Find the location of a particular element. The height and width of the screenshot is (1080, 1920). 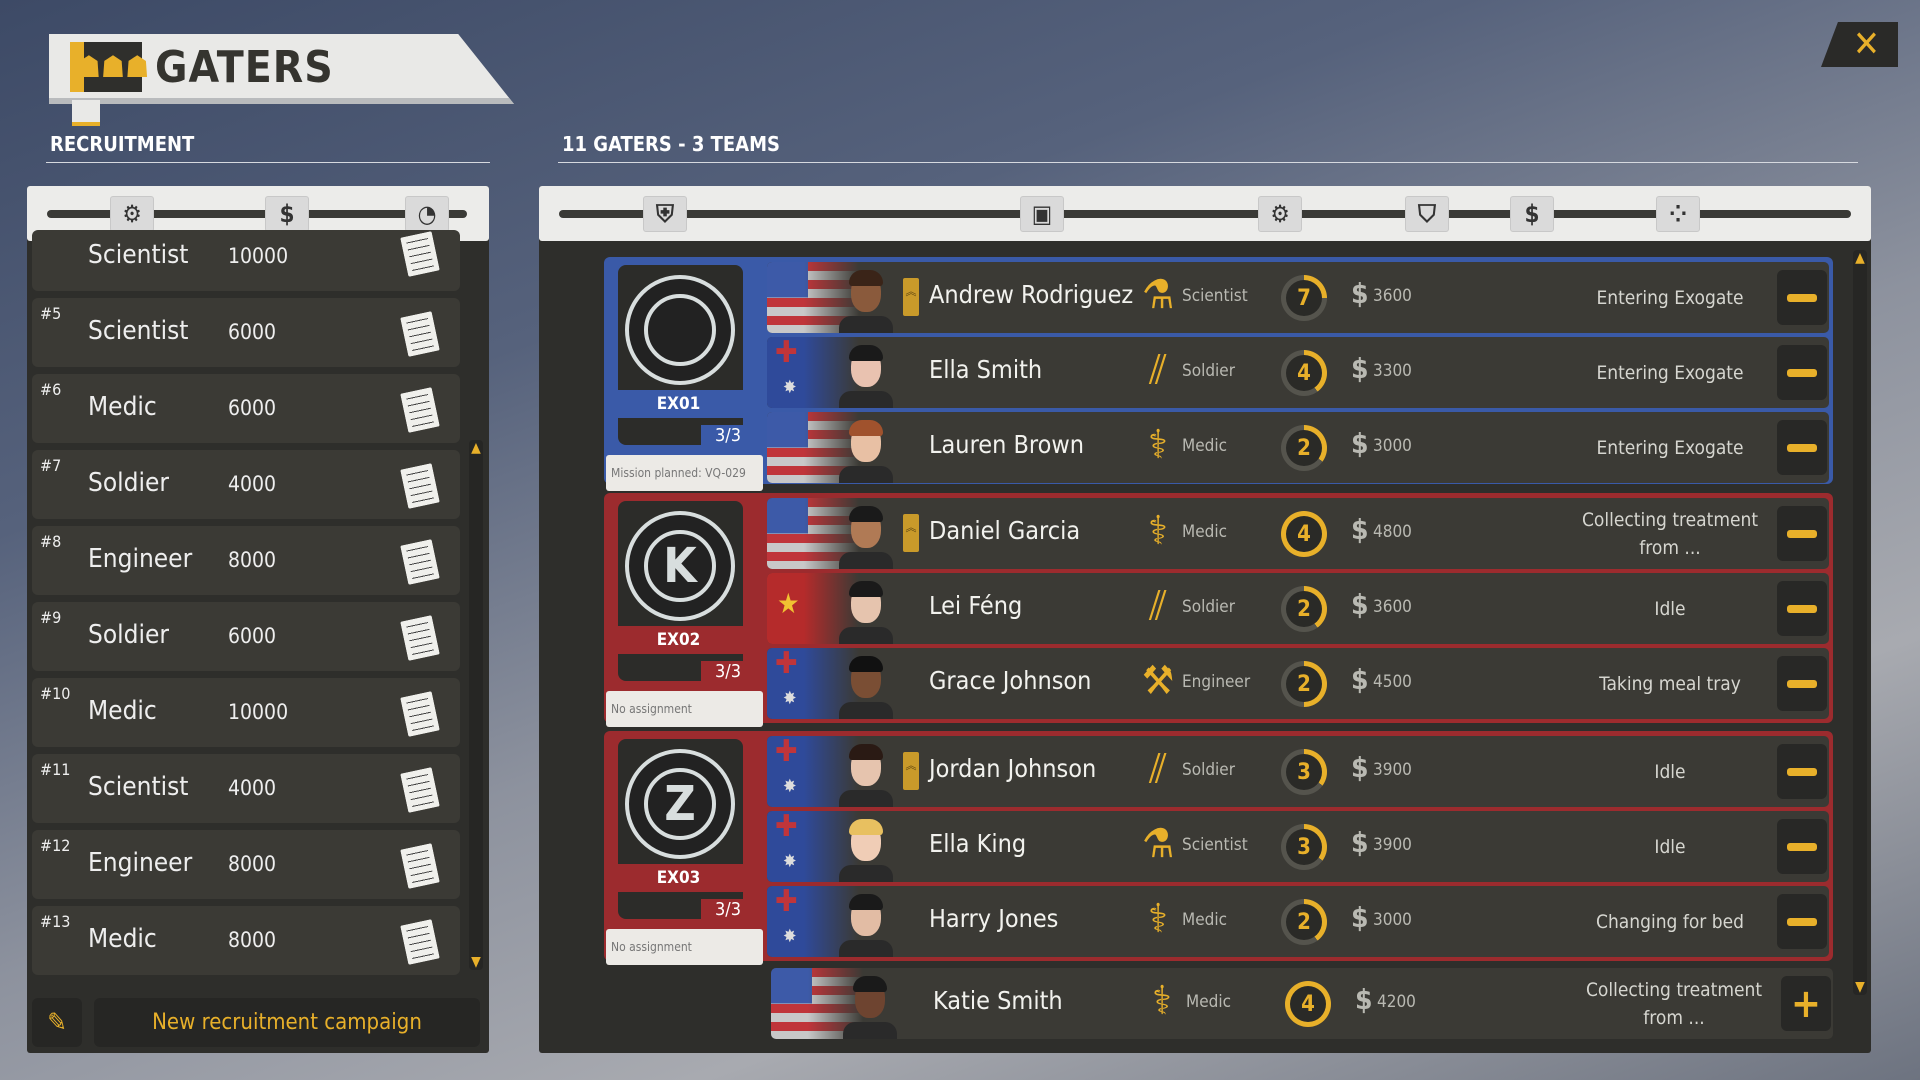

gater-status: Entering Exogate is located at coordinates (1670, 297).